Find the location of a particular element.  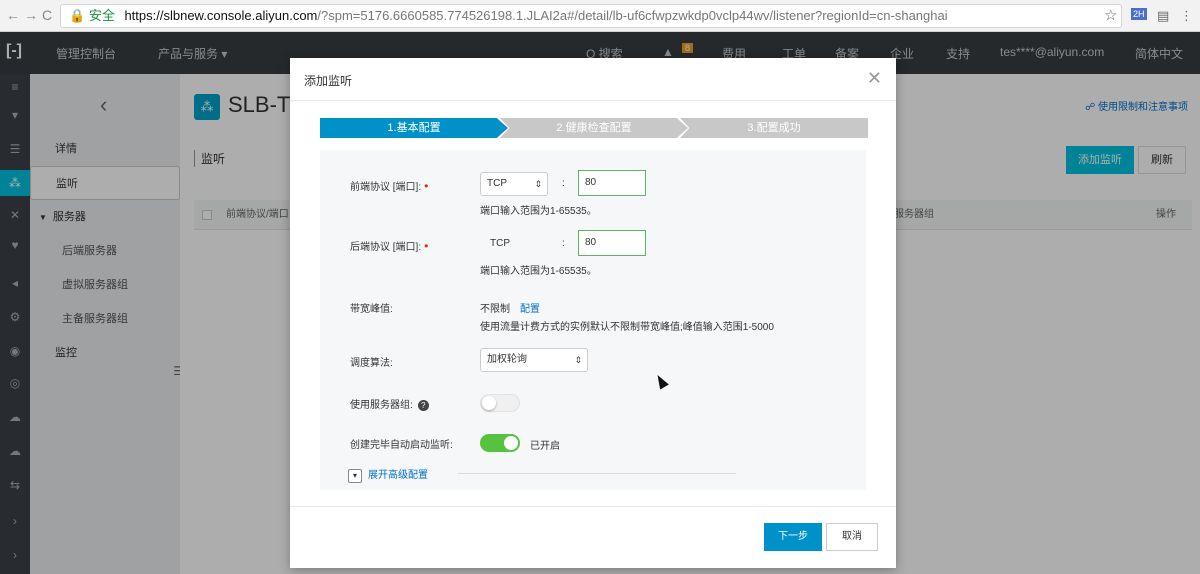

next-button: 下一步 is located at coordinates (793, 537).